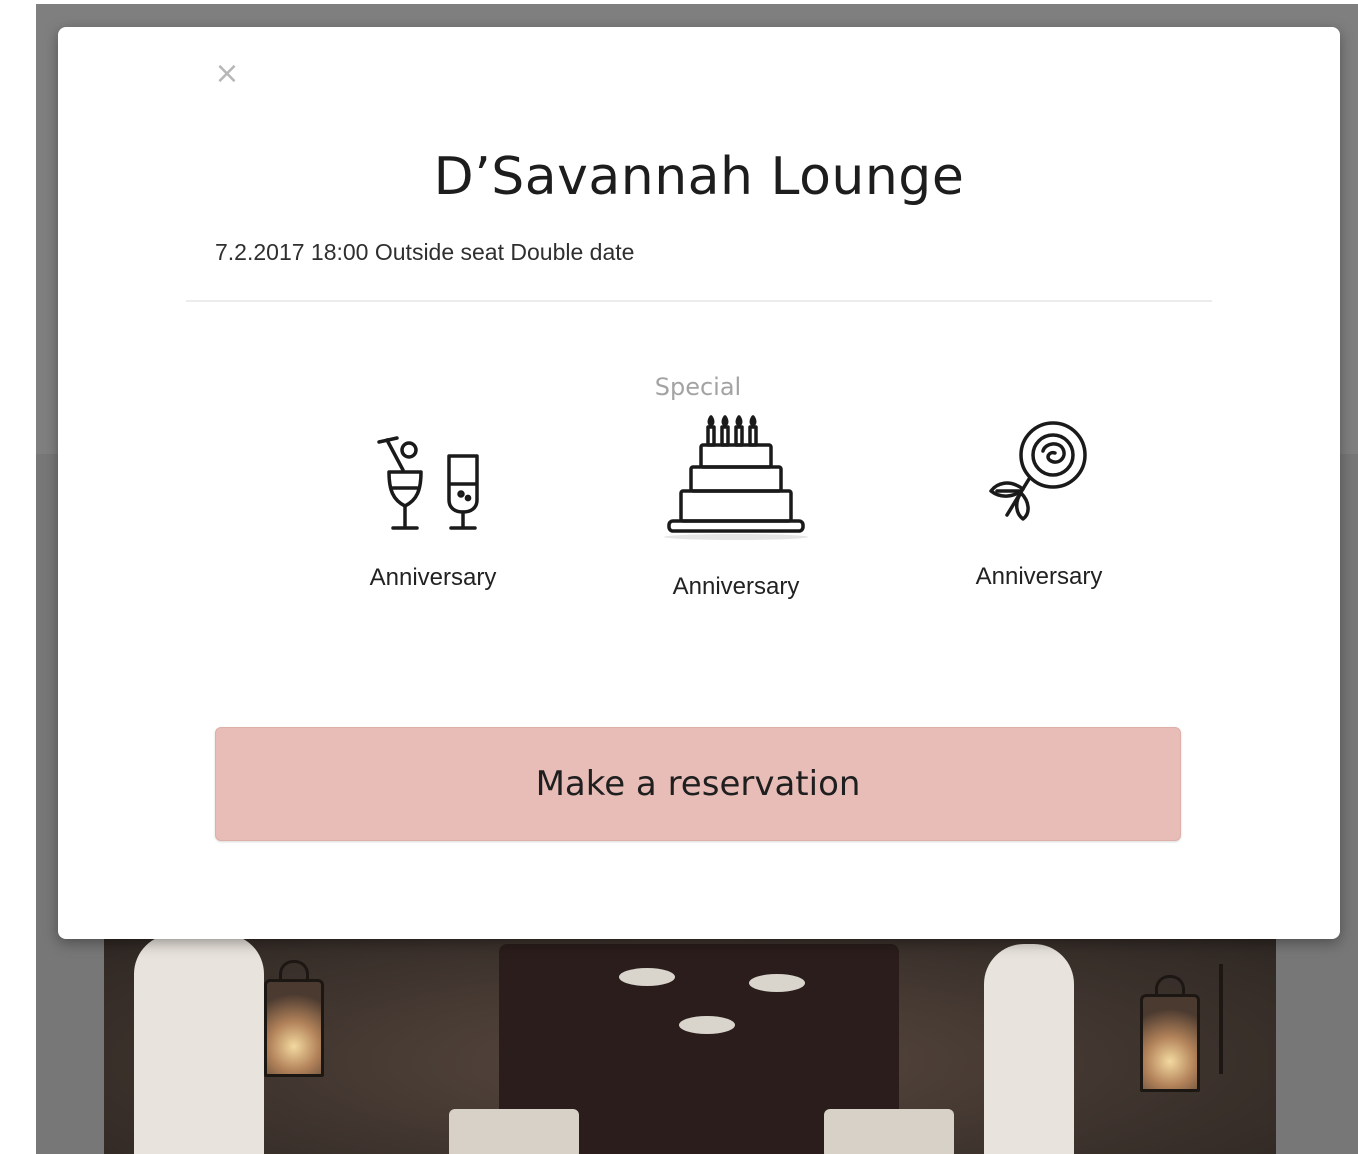  Describe the element at coordinates (1221, 1019) in the screenshot. I see `rope-post` at that location.